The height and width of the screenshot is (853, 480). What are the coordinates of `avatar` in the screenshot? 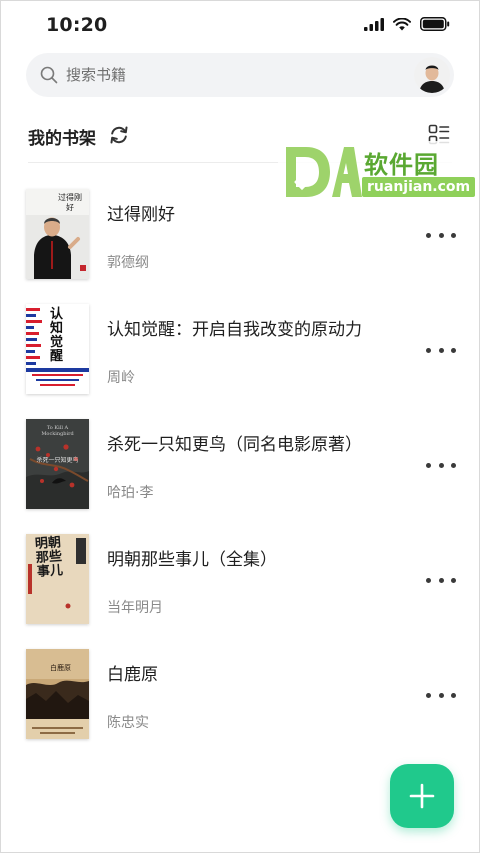 It's located at (432, 75).